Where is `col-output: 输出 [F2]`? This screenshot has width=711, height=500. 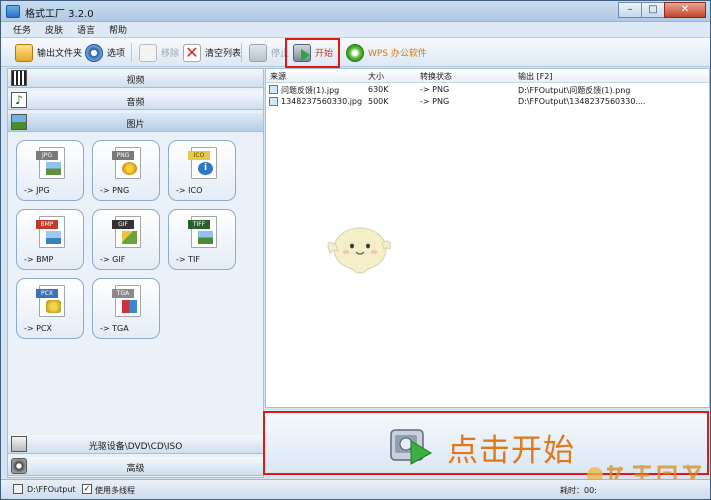 col-output: 输出 [F2] is located at coordinates (535, 76).